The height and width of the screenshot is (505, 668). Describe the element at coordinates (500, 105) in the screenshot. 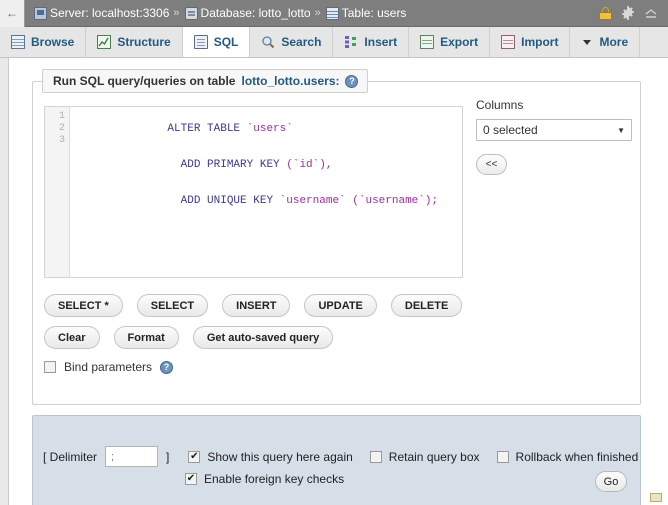

I see `columns-label: Columns` at that location.